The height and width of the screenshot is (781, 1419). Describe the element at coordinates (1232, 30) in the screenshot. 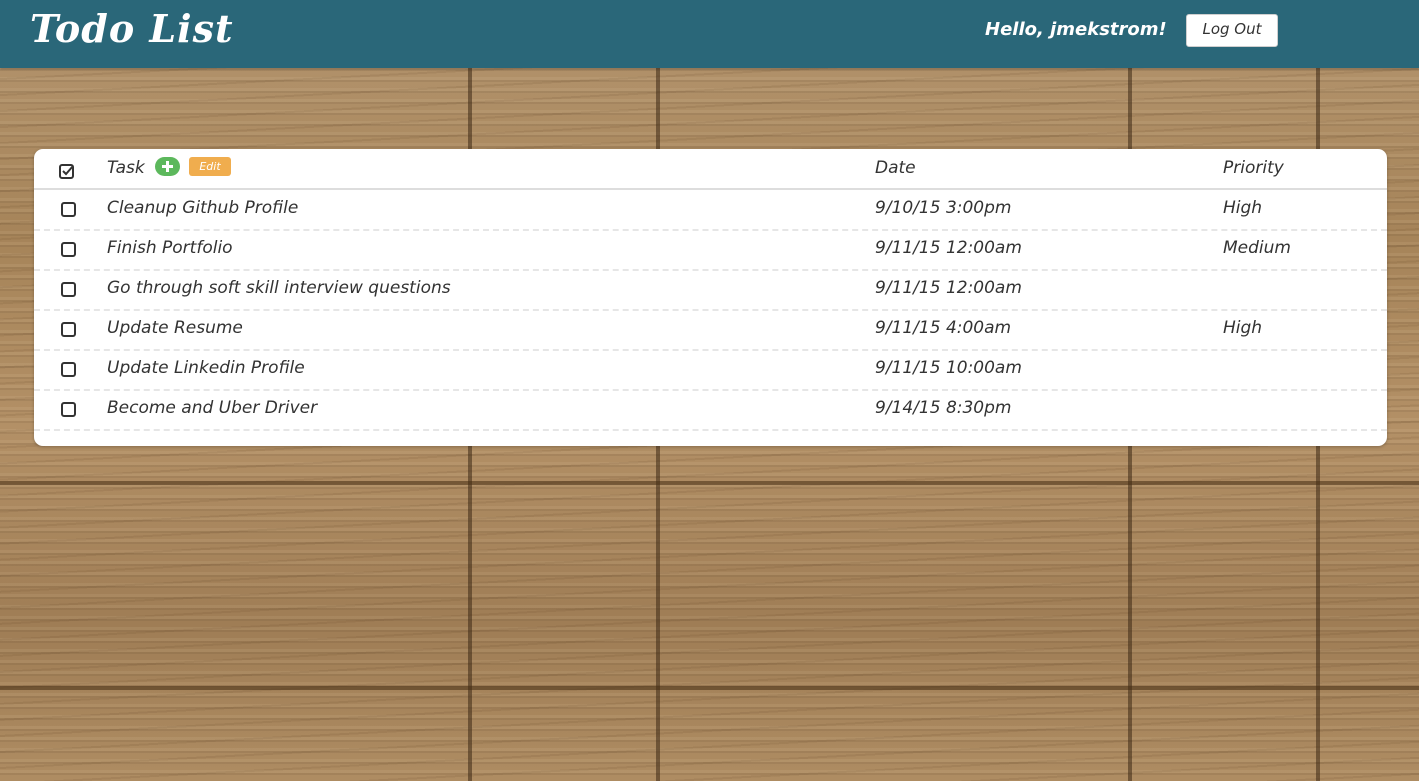

I see `logout-button: Log Out` at that location.